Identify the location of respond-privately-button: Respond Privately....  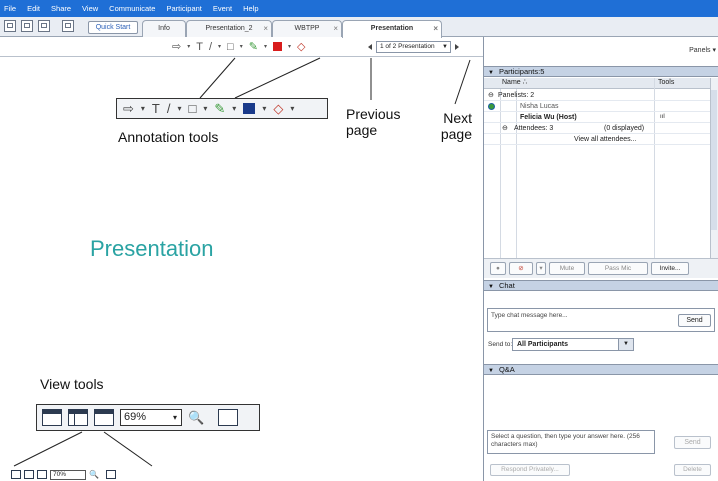
(530, 470).